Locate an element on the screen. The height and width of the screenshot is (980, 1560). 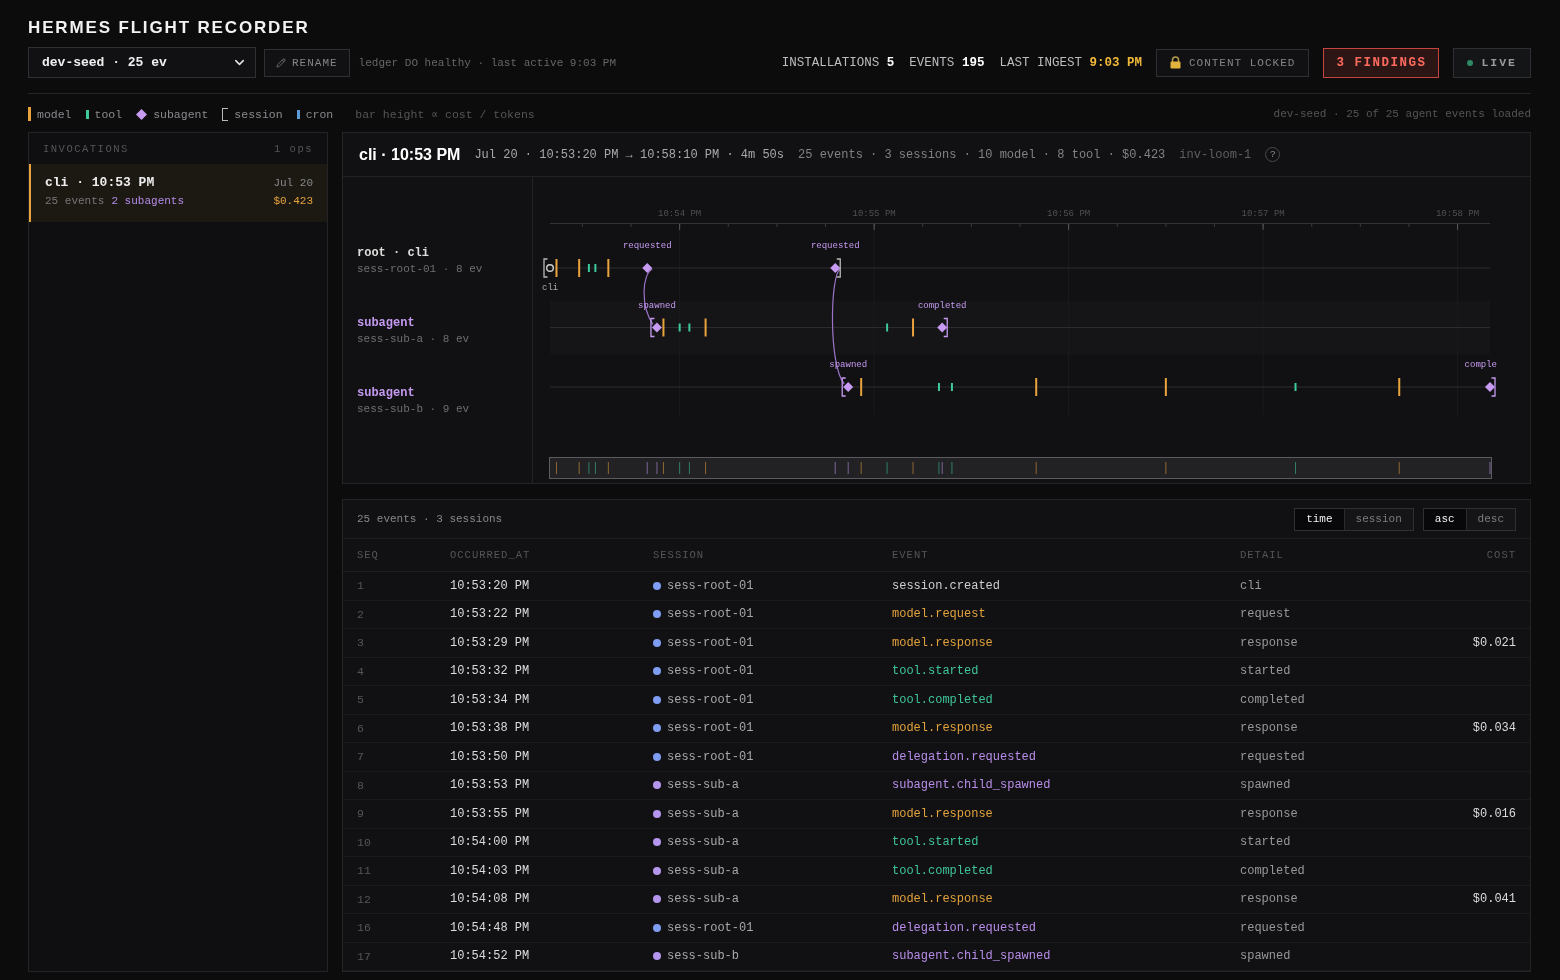
time-cell: 10:54:00 PM is located at coordinates (490, 842).